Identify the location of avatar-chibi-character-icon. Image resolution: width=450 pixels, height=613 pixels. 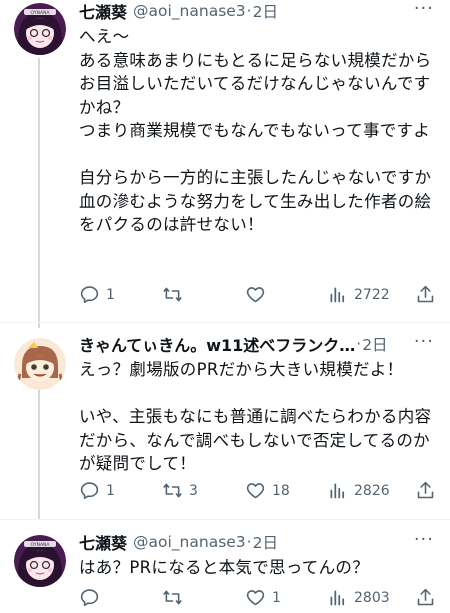
(40, 364).